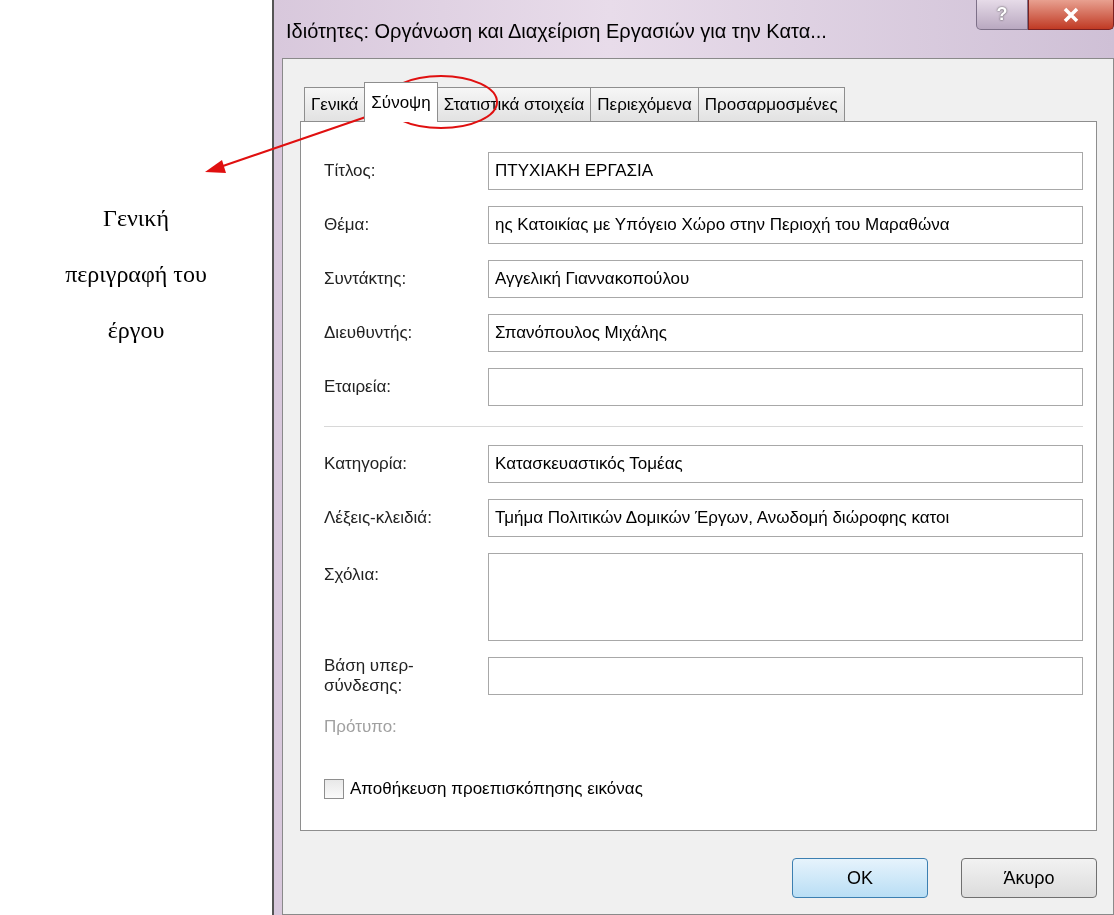  I want to click on tab: Περιεχόμενα, so click(644, 104).